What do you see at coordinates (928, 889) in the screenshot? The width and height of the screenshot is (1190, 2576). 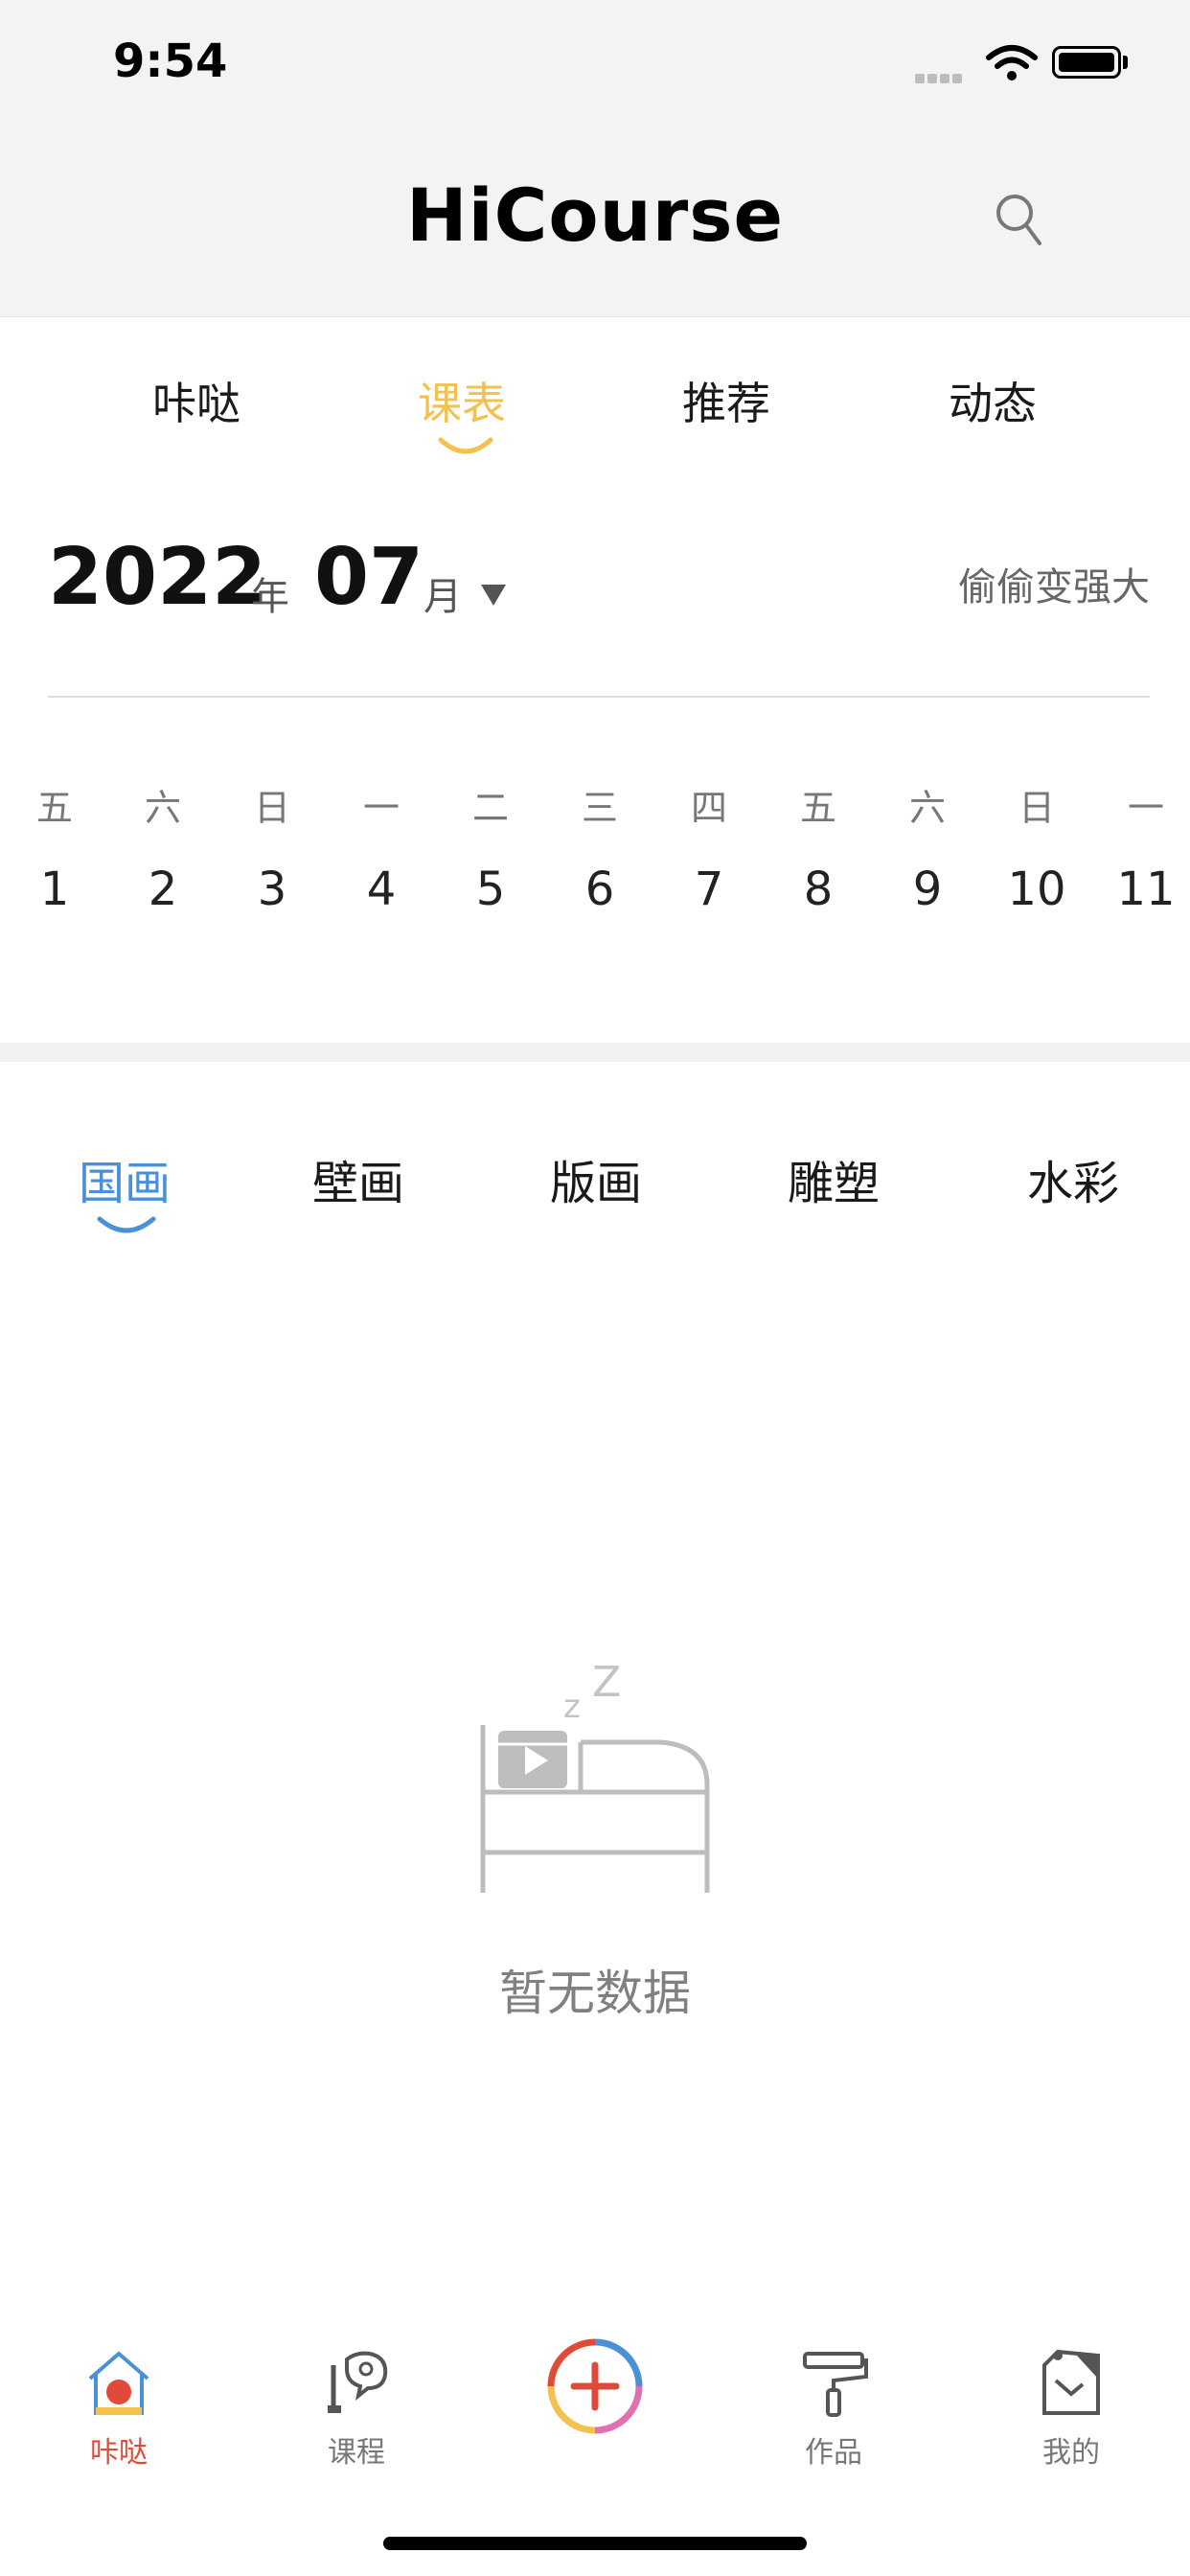 I see `day-cell: 9` at bounding box center [928, 889].